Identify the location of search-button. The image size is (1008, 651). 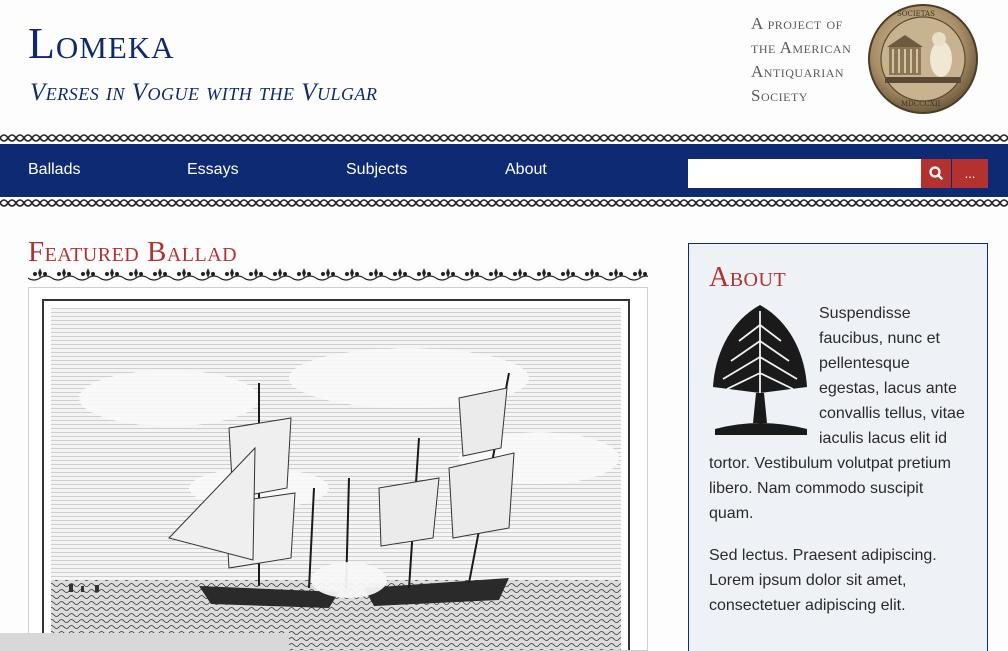
(936, 173).